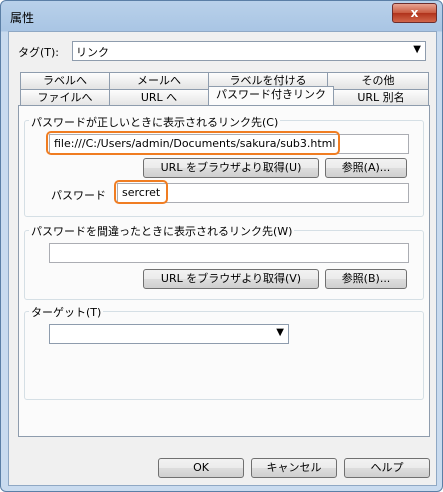 The height and width of the screenshot is (492, 443). Describe the element at coordinates (387, 468) in the screenshot. I see `help-button: ヘルプ` at that location.